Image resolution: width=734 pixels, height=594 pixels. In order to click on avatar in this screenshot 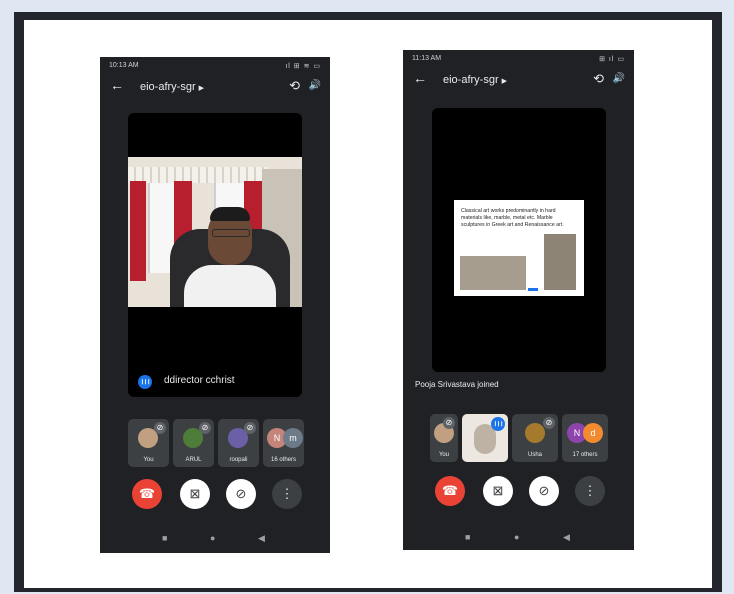, I will do `click(535, 433)`.